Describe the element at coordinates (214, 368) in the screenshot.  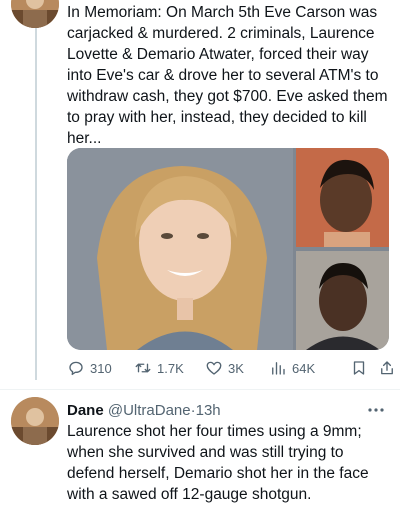
I see `heart-icon` at that location.